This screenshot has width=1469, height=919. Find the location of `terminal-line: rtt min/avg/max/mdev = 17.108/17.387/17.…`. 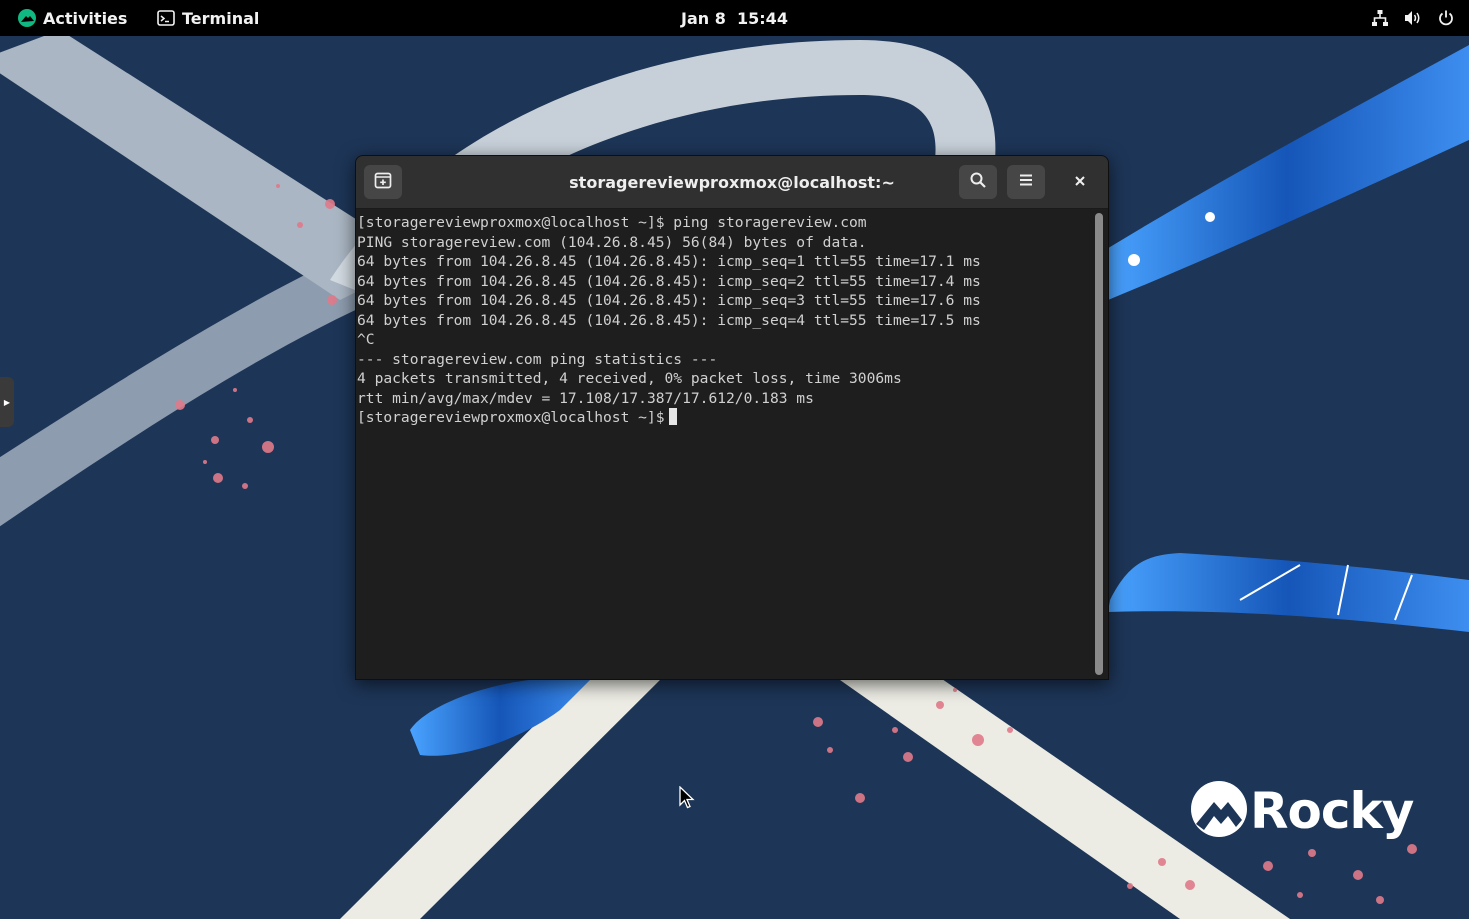

terminal-line: rtt min/avg/max/mdev = 17.108/17.387/17.… is located at coordinates (585, 398).